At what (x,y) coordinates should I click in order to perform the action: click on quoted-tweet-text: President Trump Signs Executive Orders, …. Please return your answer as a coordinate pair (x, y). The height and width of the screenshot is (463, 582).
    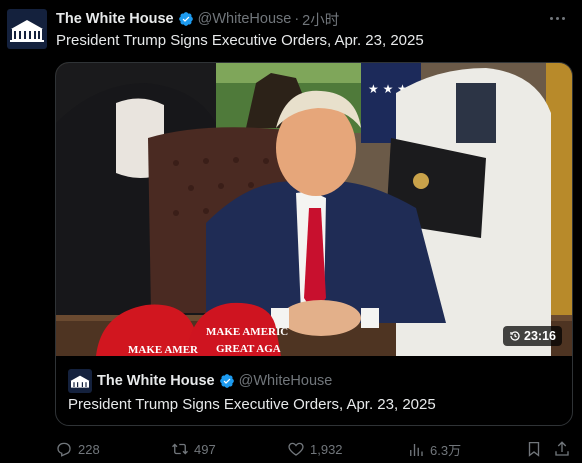
    Looking at the image, I should click on (252, 404).